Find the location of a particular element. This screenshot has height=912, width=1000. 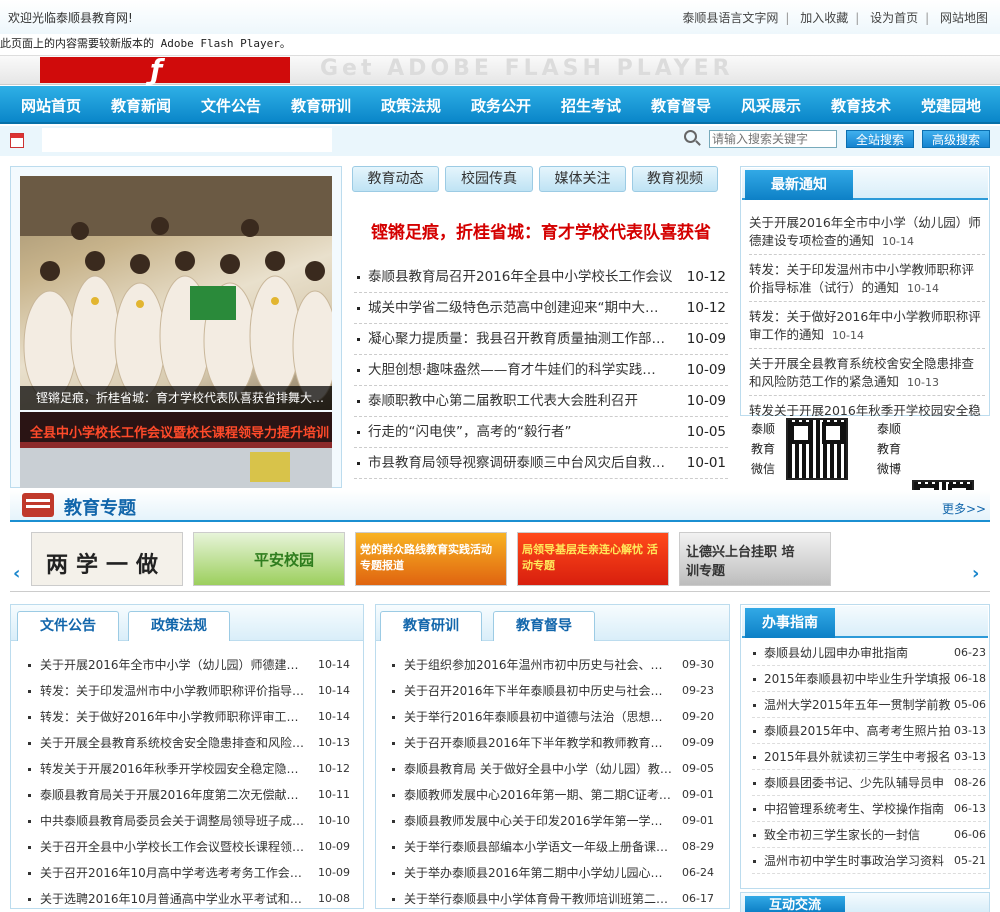

list-item: 关于组织参加2016年温州市初中历史与社会、思… 09-30 is located at coordinates (552, 665).